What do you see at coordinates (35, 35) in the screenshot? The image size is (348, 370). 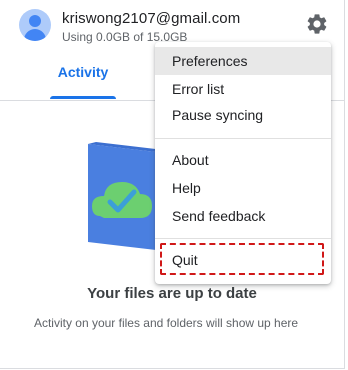 I see `avatar-body-shape` at bounding box center [35, 35].